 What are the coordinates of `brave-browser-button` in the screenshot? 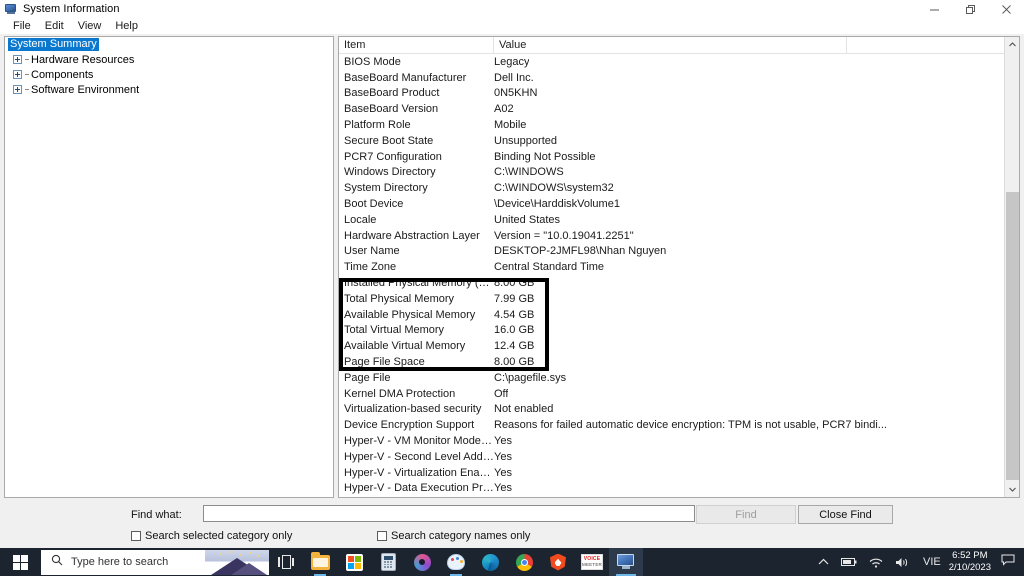 It's located at (558, 562).